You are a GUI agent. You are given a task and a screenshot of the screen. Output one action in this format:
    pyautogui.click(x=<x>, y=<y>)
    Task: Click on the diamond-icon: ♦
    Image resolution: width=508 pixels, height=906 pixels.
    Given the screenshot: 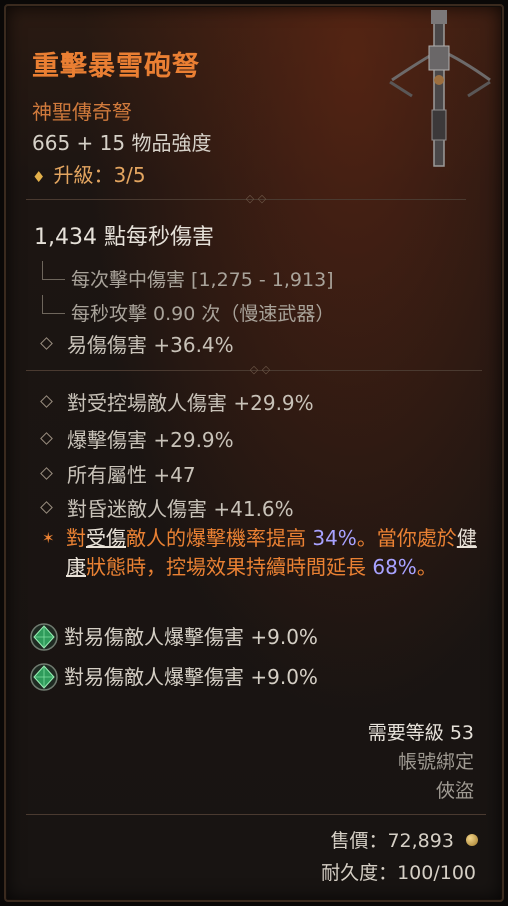 What is the action you would take?
    pyautogui.click(x=39, y=177)
    